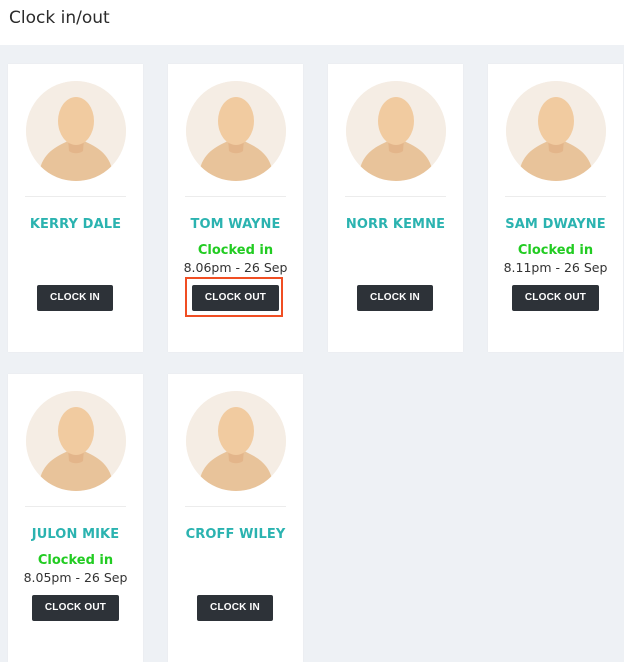 The image size is (624, 662). I want to click on clock-time: 8.05pm - 26 Sep, so click(75, 577).